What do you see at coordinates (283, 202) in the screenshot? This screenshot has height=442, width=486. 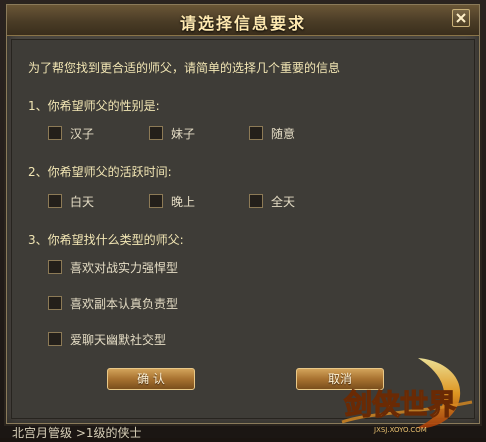 I see `option-label: 全天` at bounding box center [283, 202].